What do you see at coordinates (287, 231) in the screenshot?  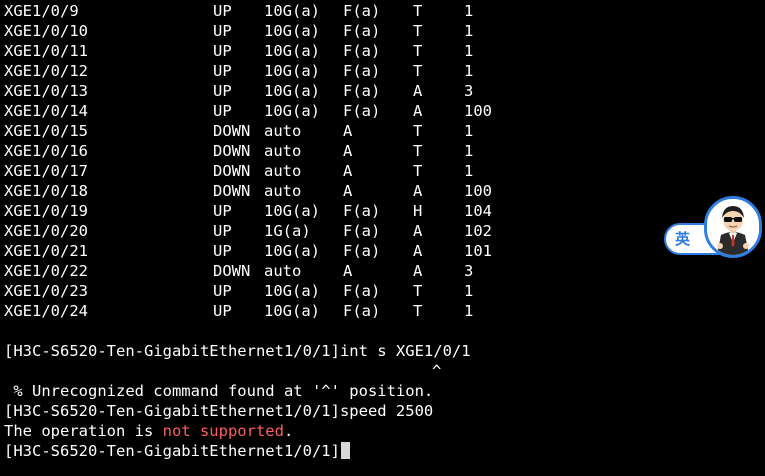 I see `port-speed: 1G(a)` at bounding box center [287, 231].